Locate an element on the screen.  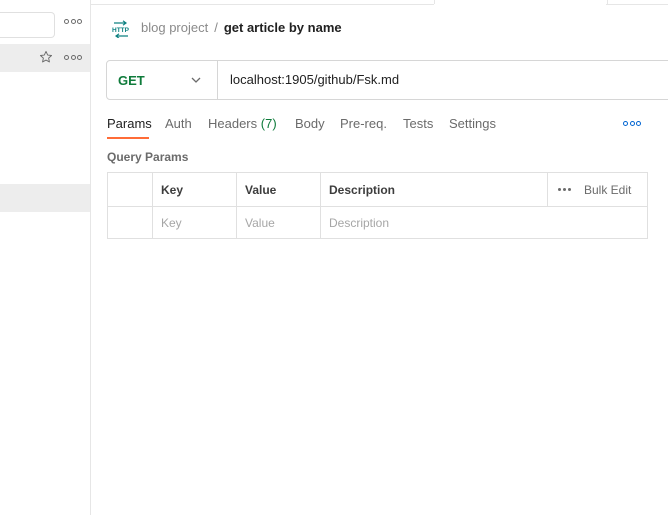
column-header: Description is located at coordinates (434, 189).